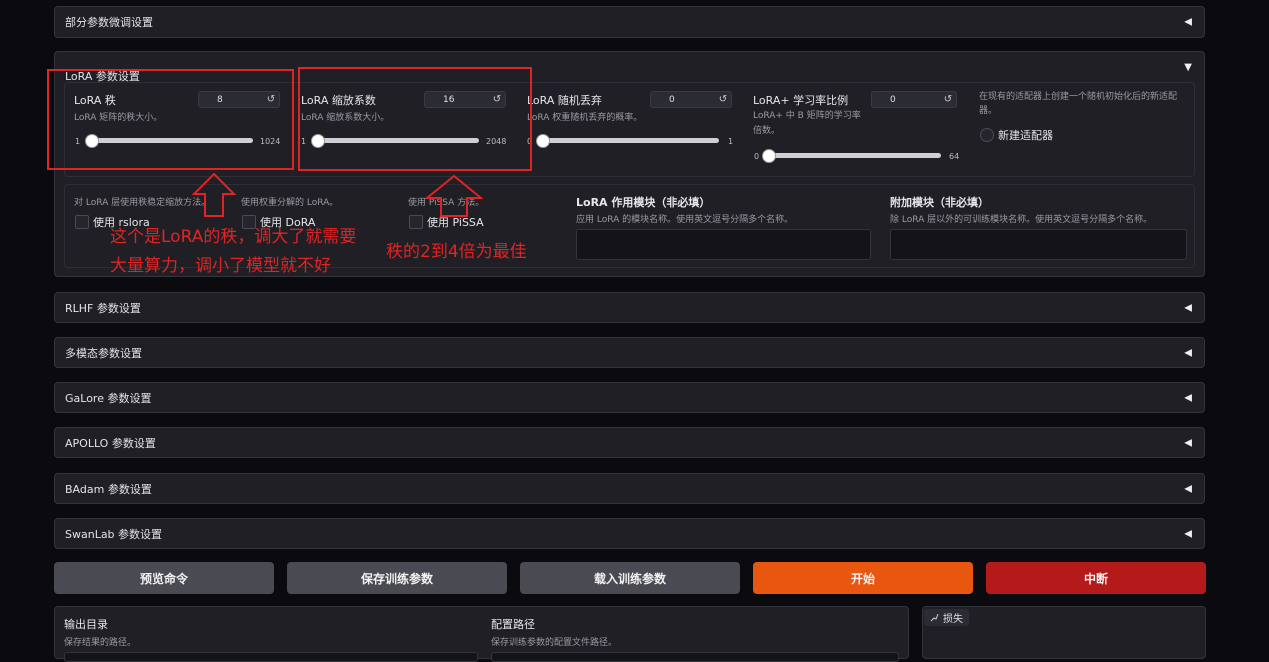 The height and width of the screenshot is (662, 1269). I want to click on section-partial-params: 部分参数微调设置 ◀, so click(629, 22).